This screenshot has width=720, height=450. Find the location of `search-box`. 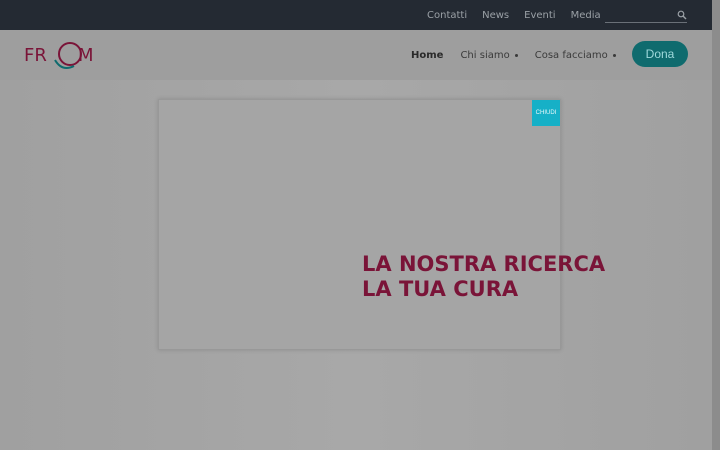

search-box is located at coordinates (646, 17).